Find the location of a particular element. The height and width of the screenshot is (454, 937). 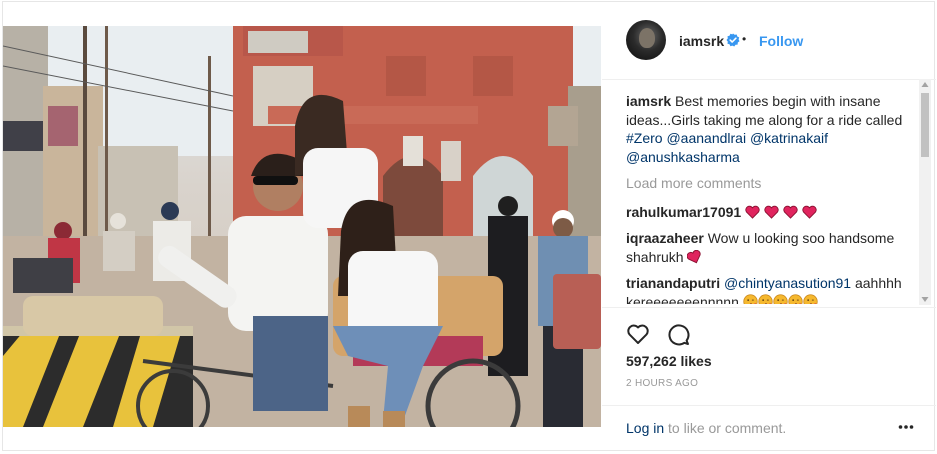

mention-link: @chintyanasution91 is located at coordinates (787, 283).